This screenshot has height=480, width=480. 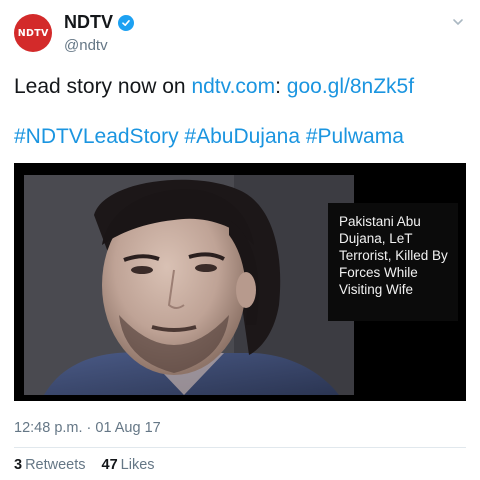 What do you see at coordinates (355, 136) in the screenshot?
I see `hashtag-pulwama: #Pulwama` at bounding box center [355, 136].